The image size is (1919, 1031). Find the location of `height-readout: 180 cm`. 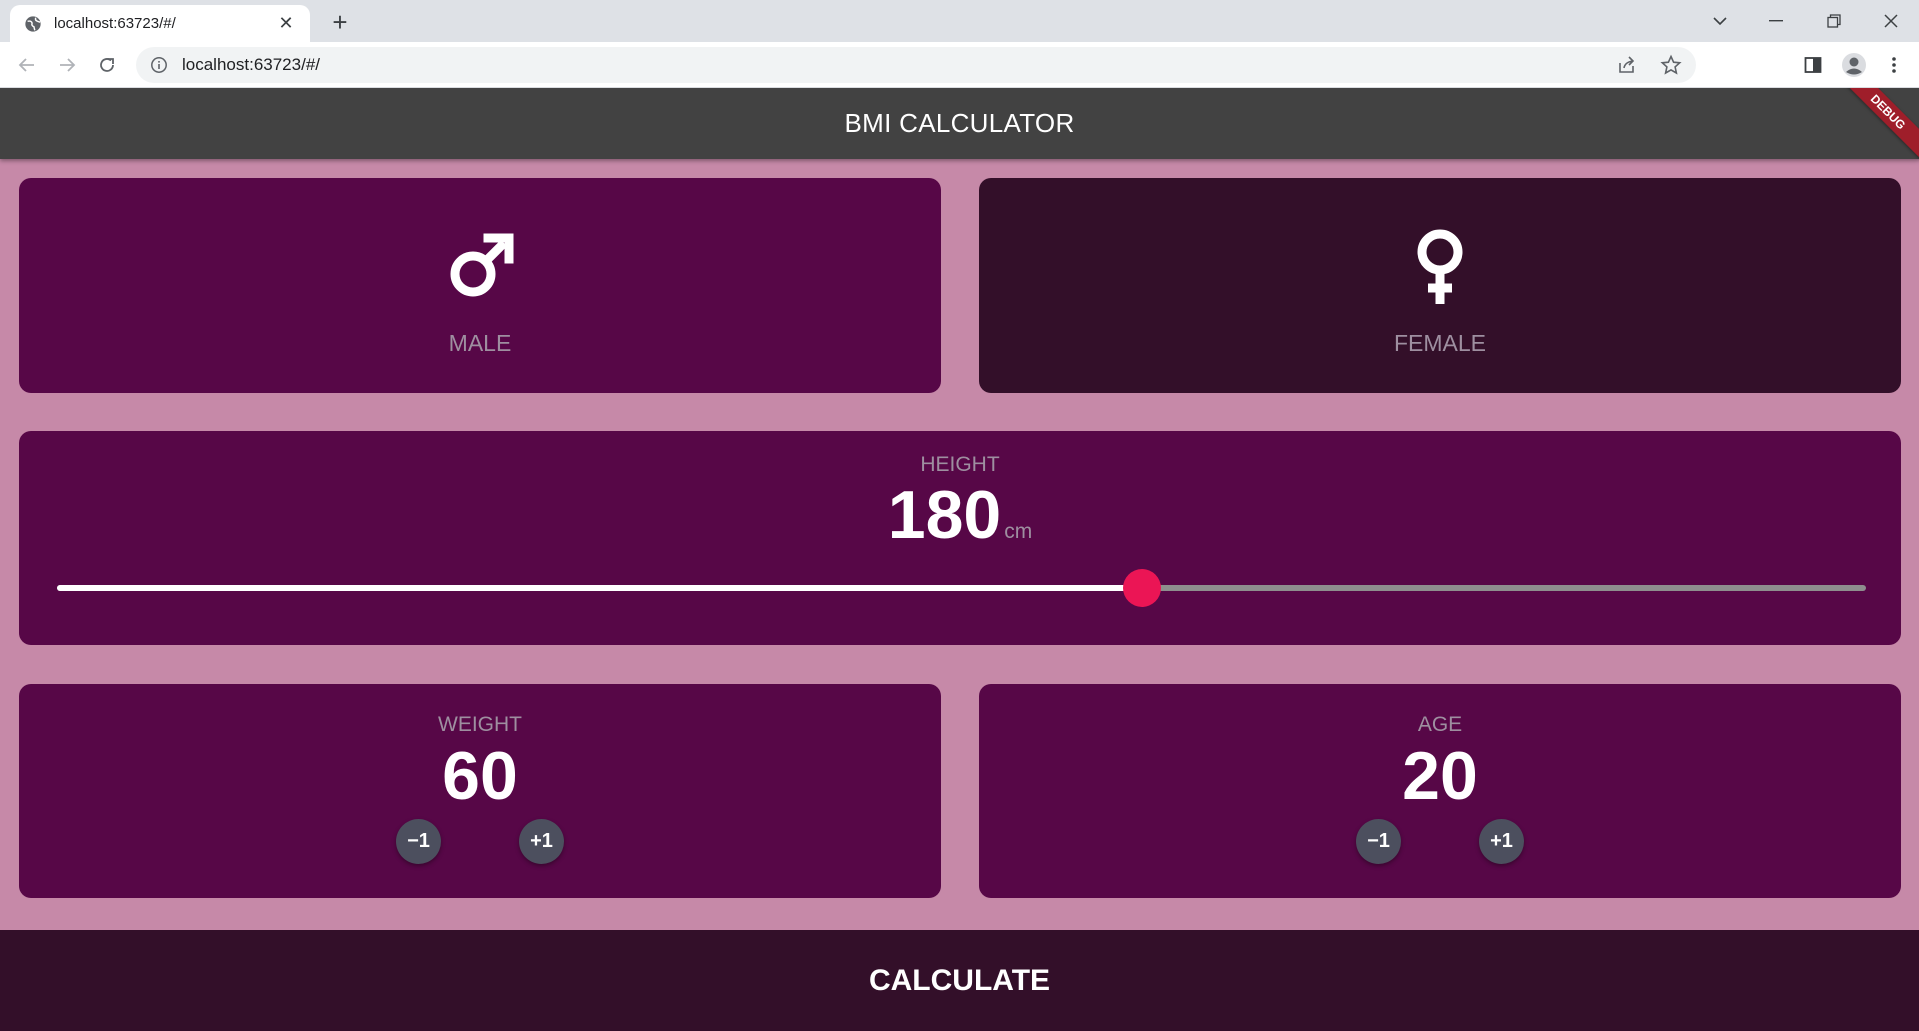

height-readout: 180 cm is located at coordinates (960, 515).